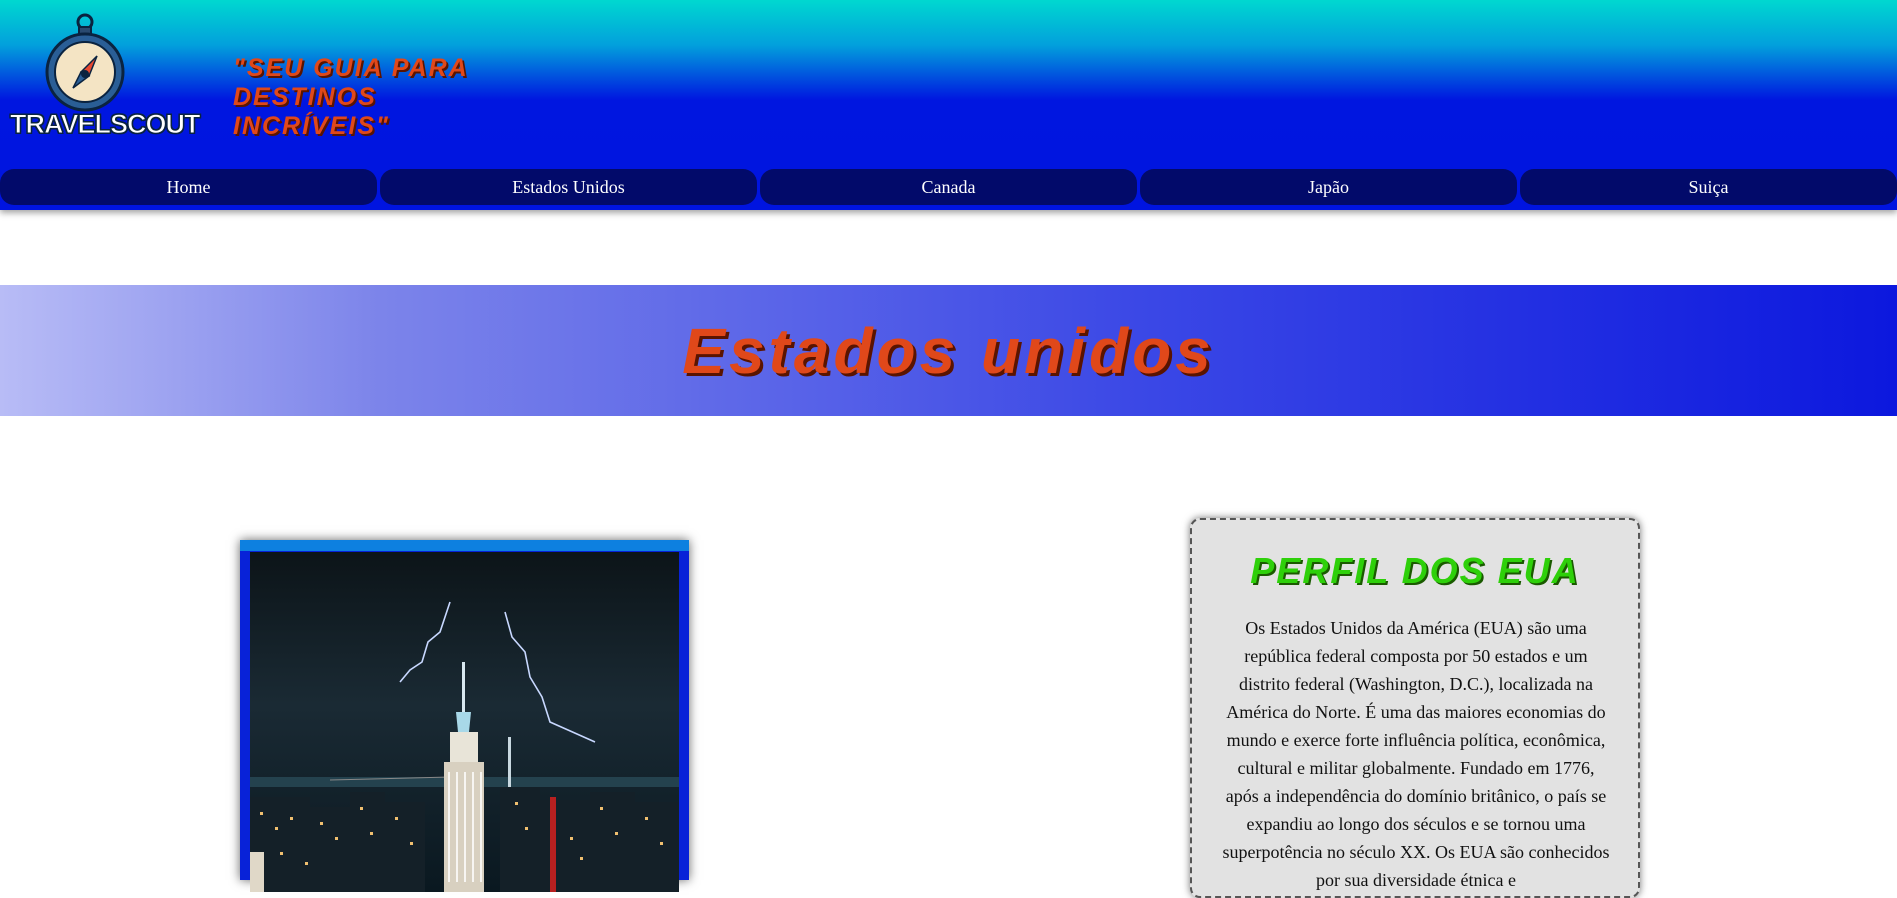 Image resolution: width=1897 pixels, height=898 pixels. Describe the element at coordinates (1328, 187) in the screenshot. I see `nav-item-japao: Japão` at that location.